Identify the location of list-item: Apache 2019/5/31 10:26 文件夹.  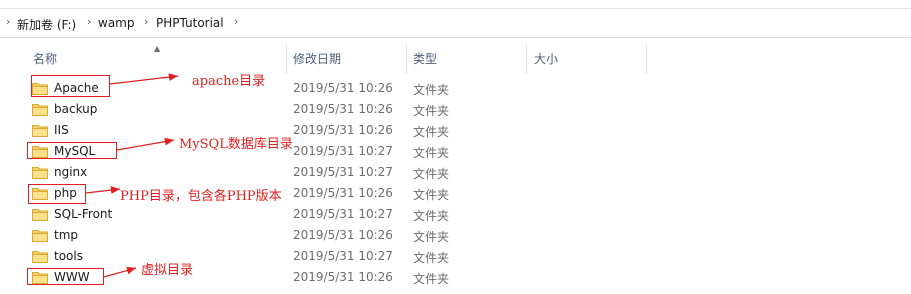
(455, 88).